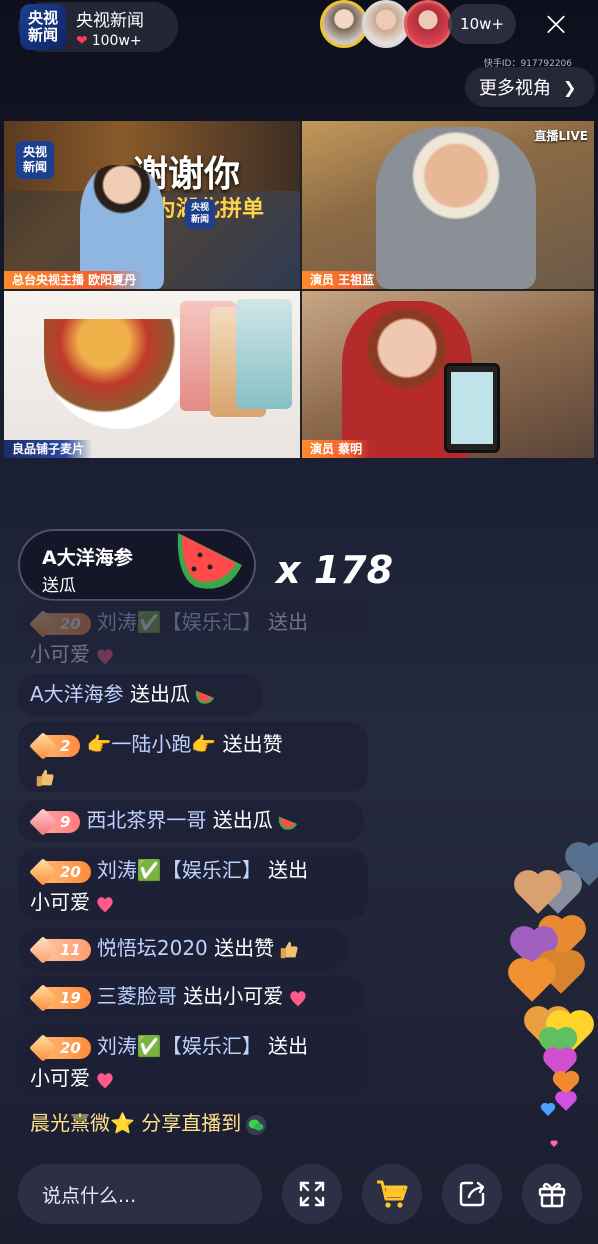 The width and height of the screenshot is (598, 1244). I want to click on gift-action: 送瓜, so click(59, 586).